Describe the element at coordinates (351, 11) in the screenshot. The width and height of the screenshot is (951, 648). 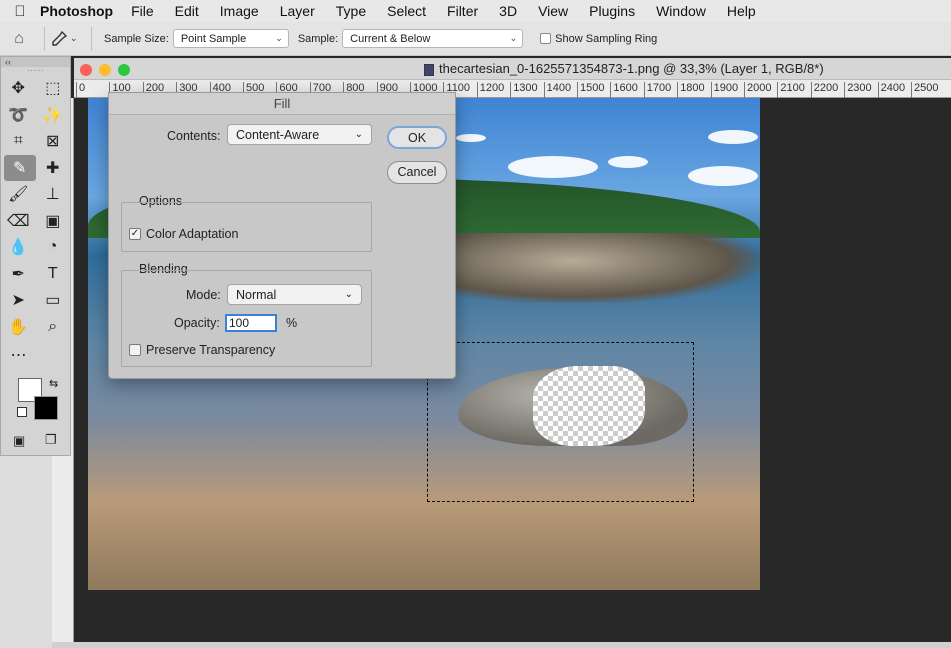
I see `menu-type: Type` at that location.